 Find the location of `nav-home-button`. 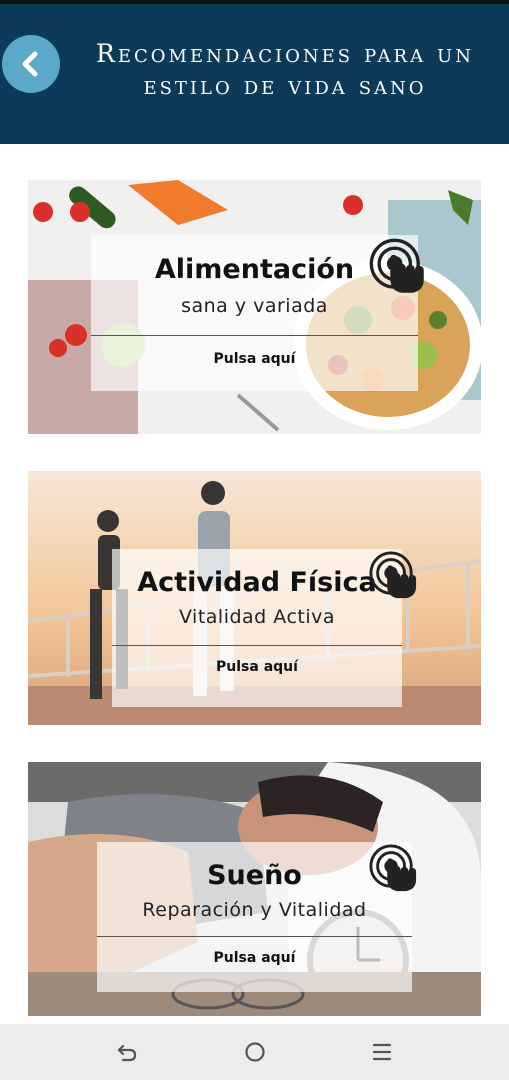

nav-home-button is located at coordinates (255, 1052).